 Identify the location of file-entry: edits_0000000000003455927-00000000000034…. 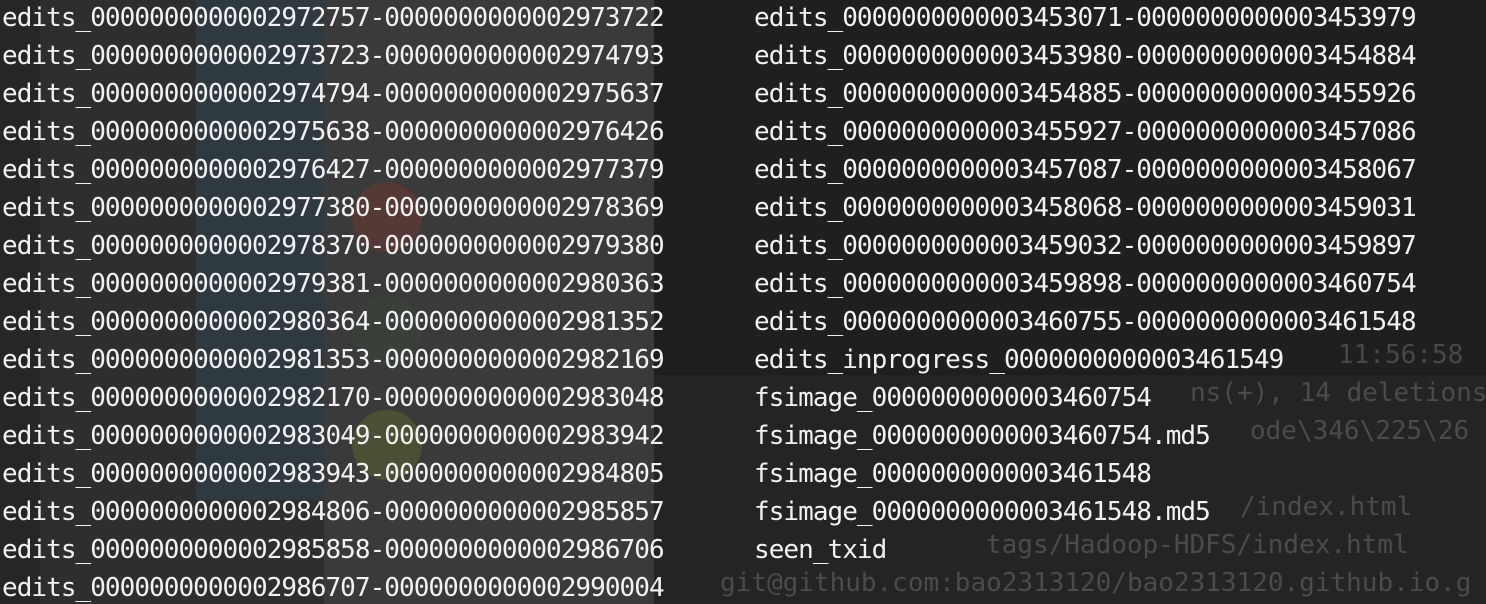
(1085, 132).